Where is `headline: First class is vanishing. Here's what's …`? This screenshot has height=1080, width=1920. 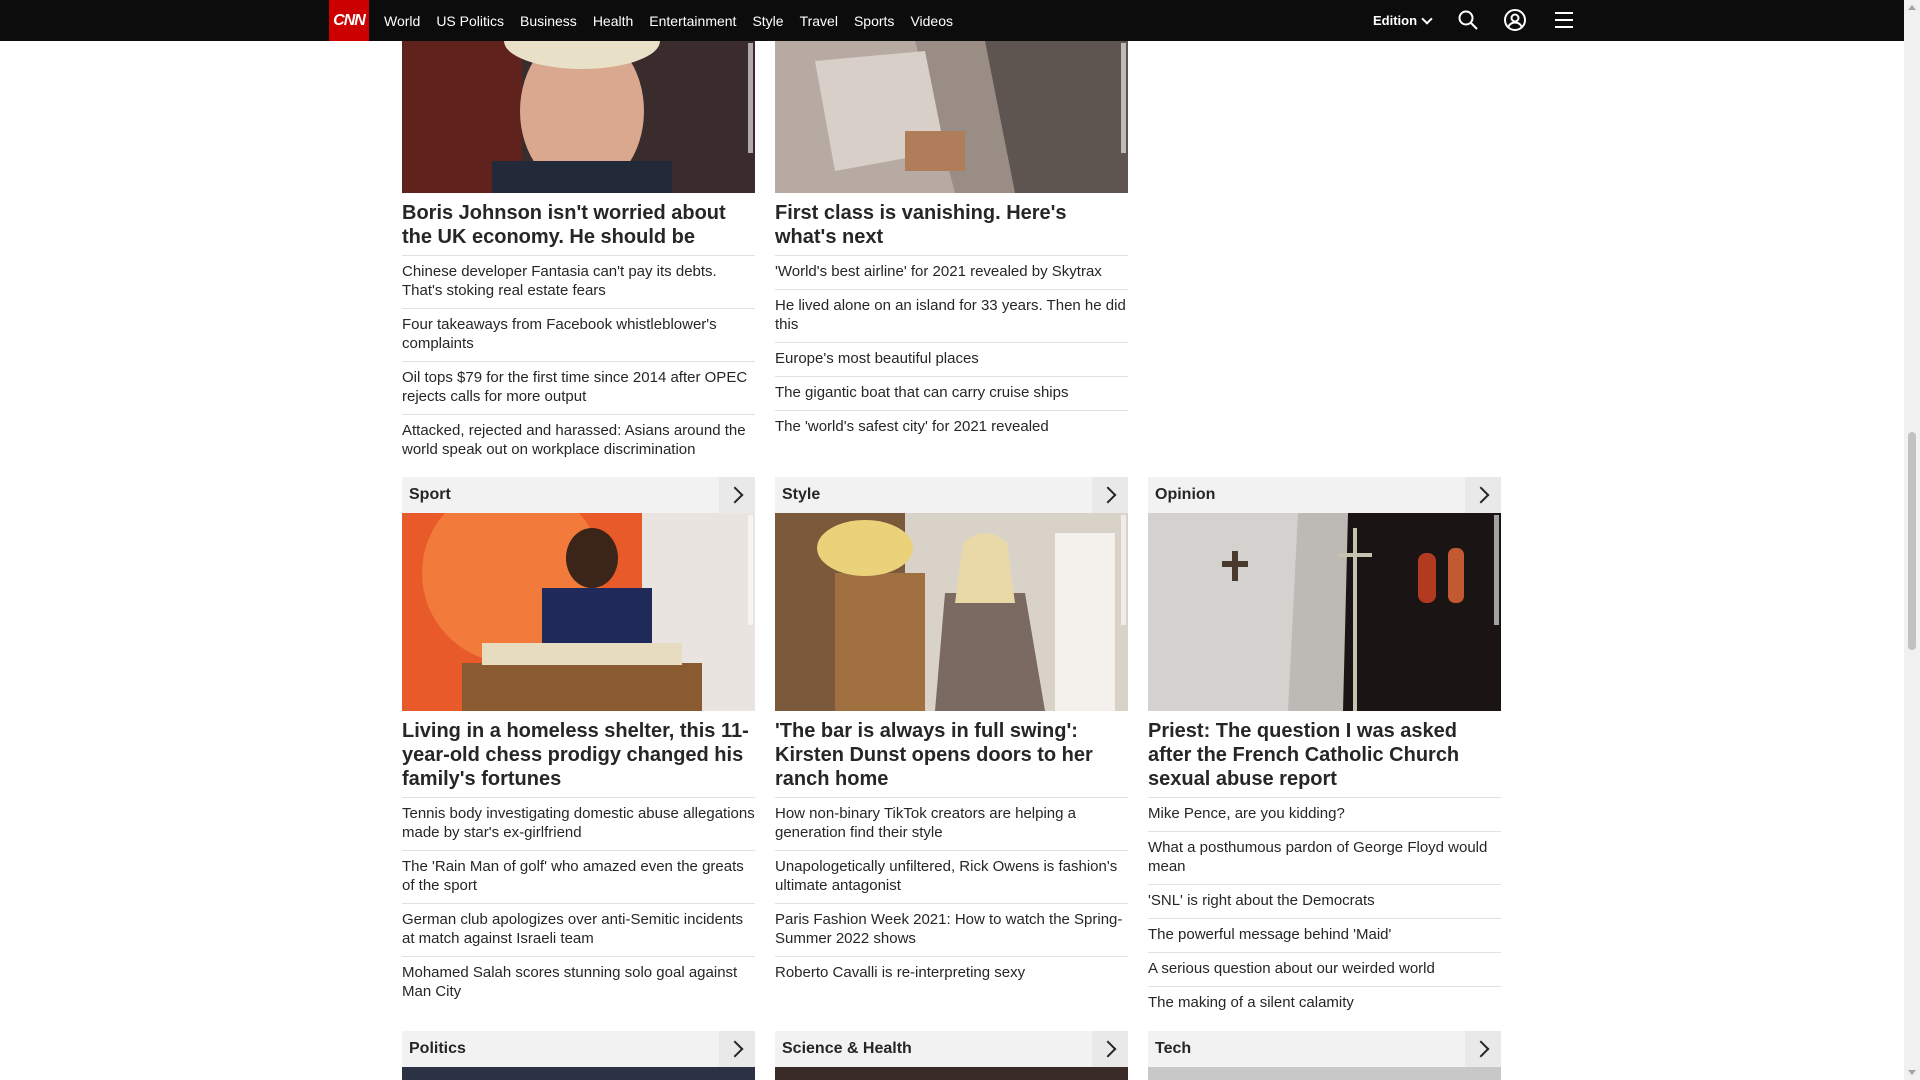 headline: First class is vanishing. Here's what's … is located at coordinates (951, 224).